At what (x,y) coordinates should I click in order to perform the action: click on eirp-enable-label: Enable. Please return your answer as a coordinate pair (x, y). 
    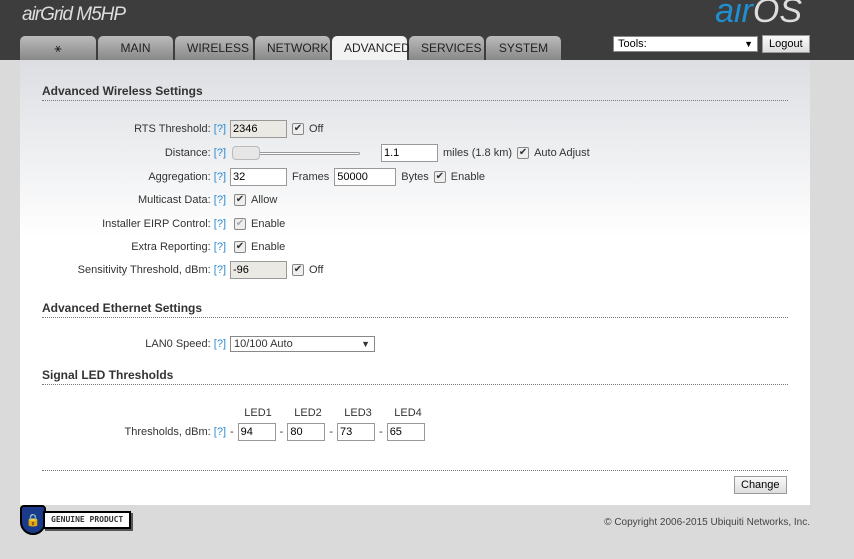
    Looking at the image, I should click on (268, 224).